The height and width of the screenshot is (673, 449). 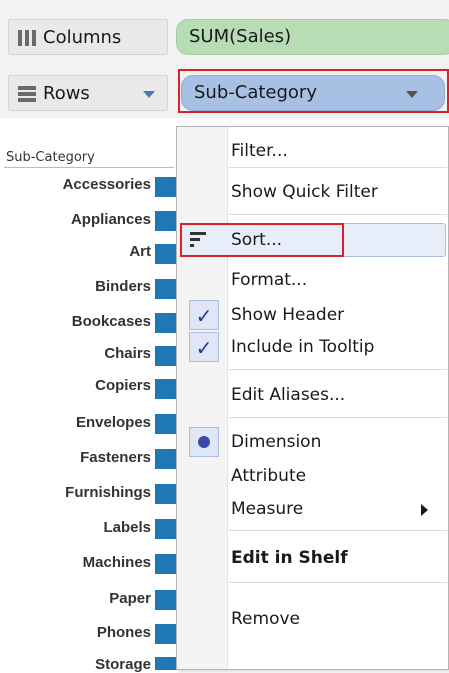 I want to click on bar-appliances, so click(x=166, y=221).